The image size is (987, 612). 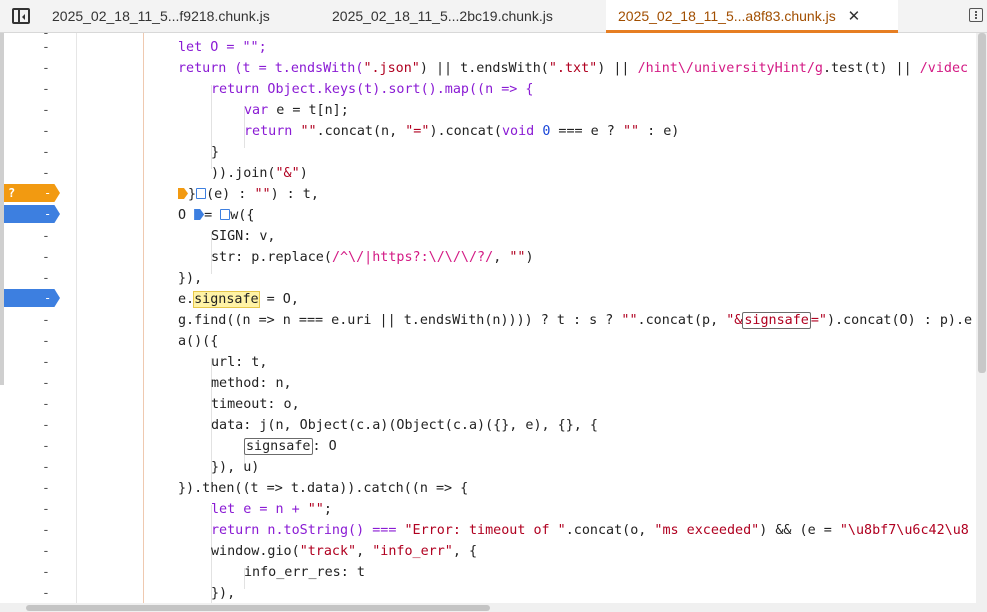 I want to click on code-token: "=", so click(x=417, y=131).